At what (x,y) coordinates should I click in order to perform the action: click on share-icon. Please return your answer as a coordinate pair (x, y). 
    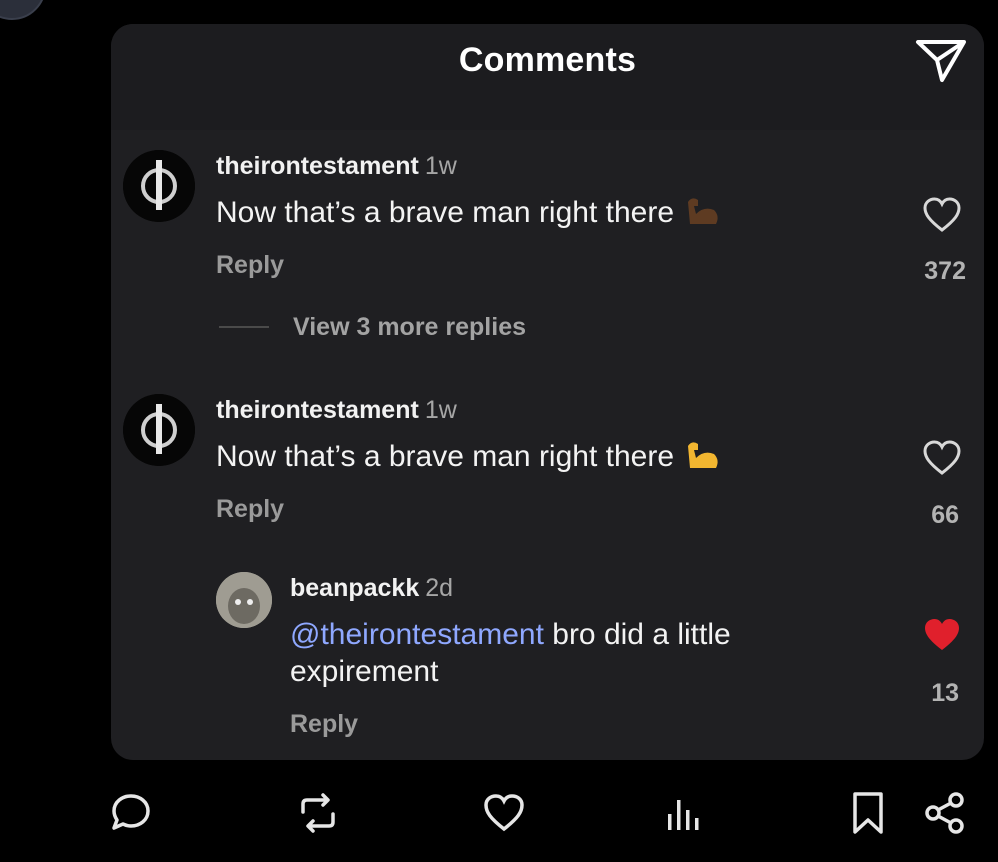
    Looking at the image, I should click on (944, 813).